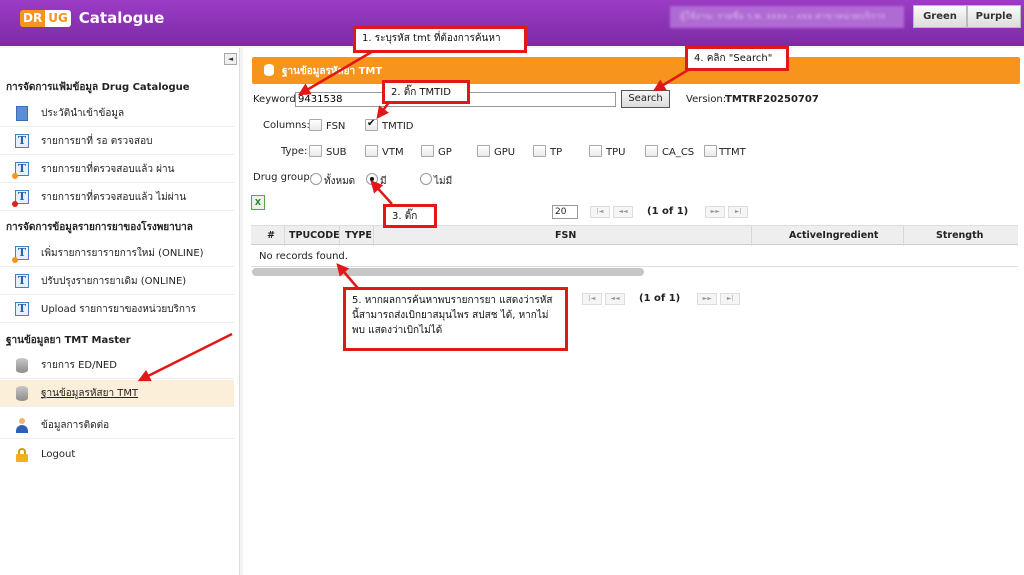 The image size is (1024, 575). What do you see at coordinates (645, 99) in the screenshot?
I see `search-button: Search` at bounding box center [645, 99].